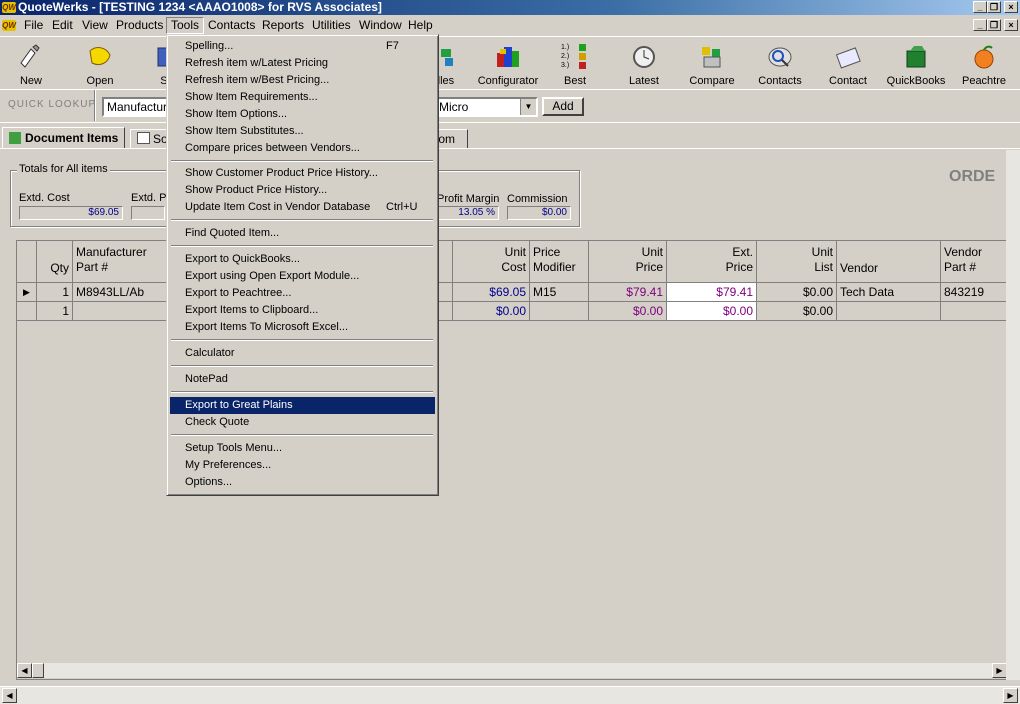  What do you see at coordinates (510, 122) in the screenshot?
I see `tab-top-line` at bounding box center [510, 122].